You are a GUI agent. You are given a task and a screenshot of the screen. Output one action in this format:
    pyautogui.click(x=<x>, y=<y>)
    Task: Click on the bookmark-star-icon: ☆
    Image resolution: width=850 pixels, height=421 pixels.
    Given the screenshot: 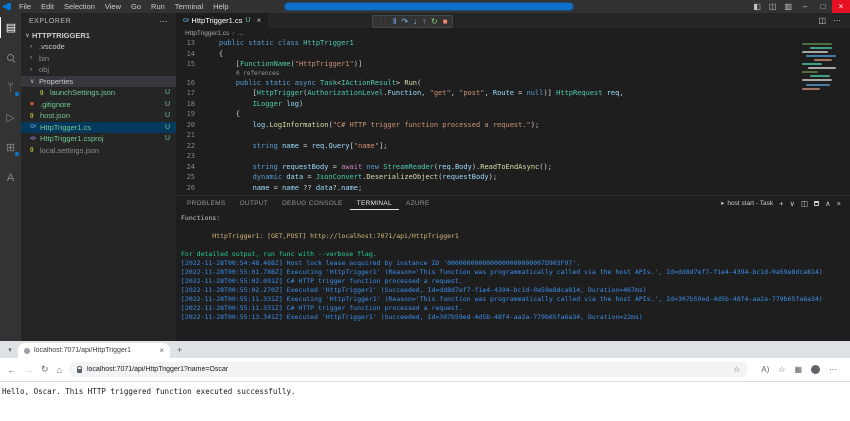 What is the action you would take?
    pyautogui.click(x=736, y=369)
    